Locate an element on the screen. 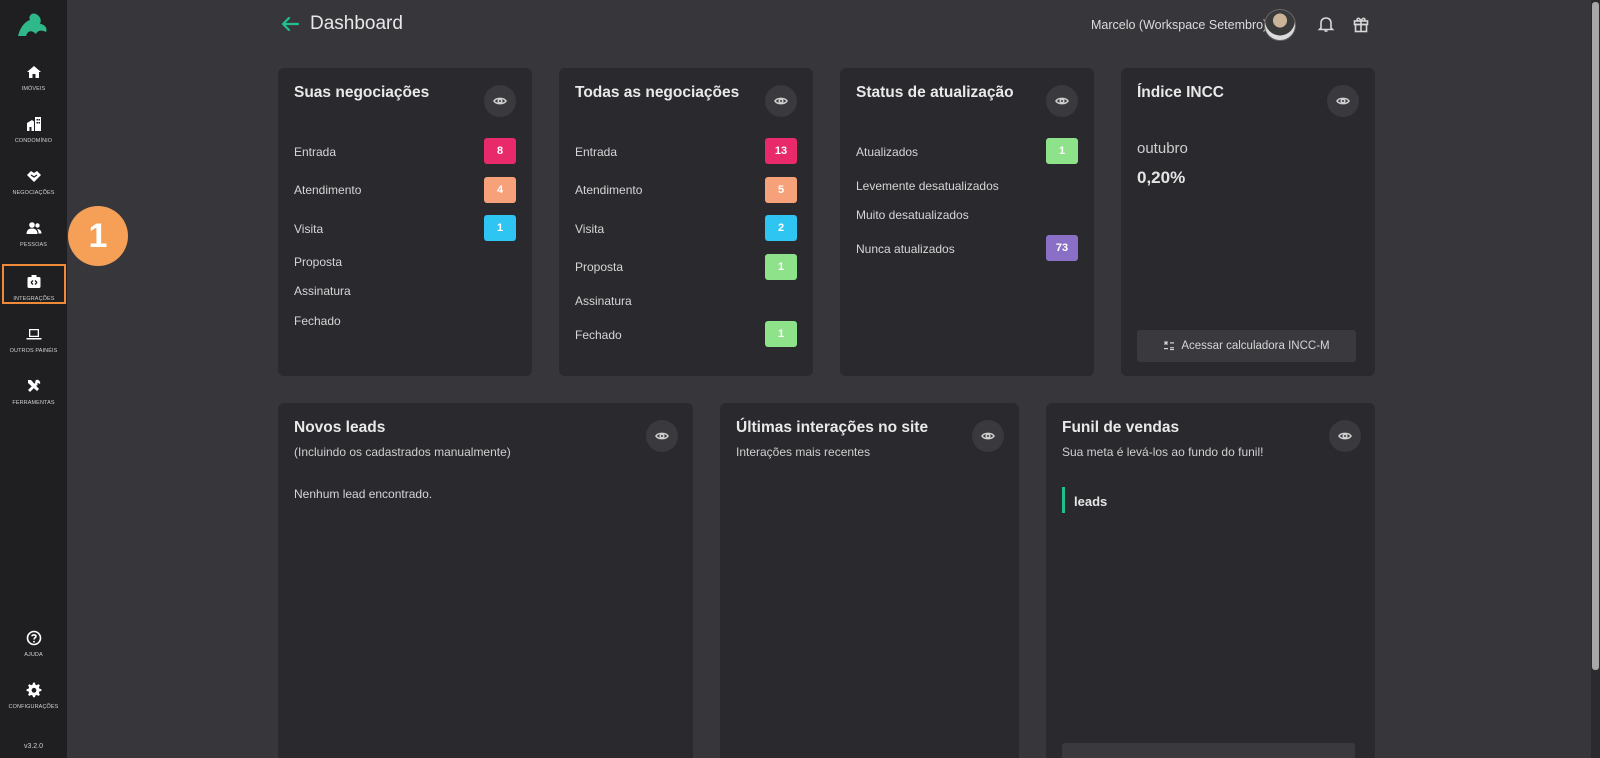  count-badge: 8 is located at coordinates (500, 151).